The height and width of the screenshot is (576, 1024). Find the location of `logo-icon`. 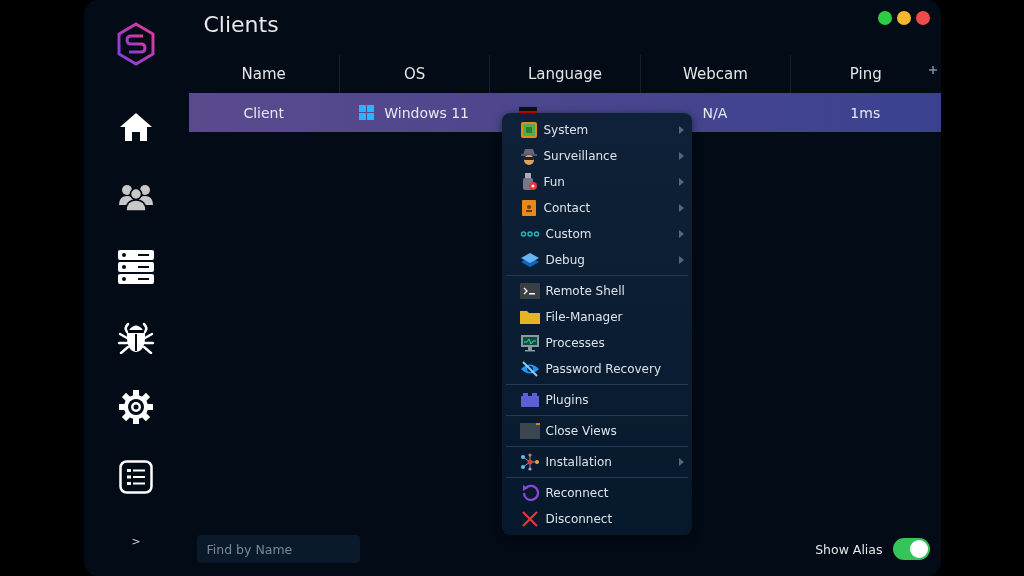

logo-icon is located at coordinates (136, 44).